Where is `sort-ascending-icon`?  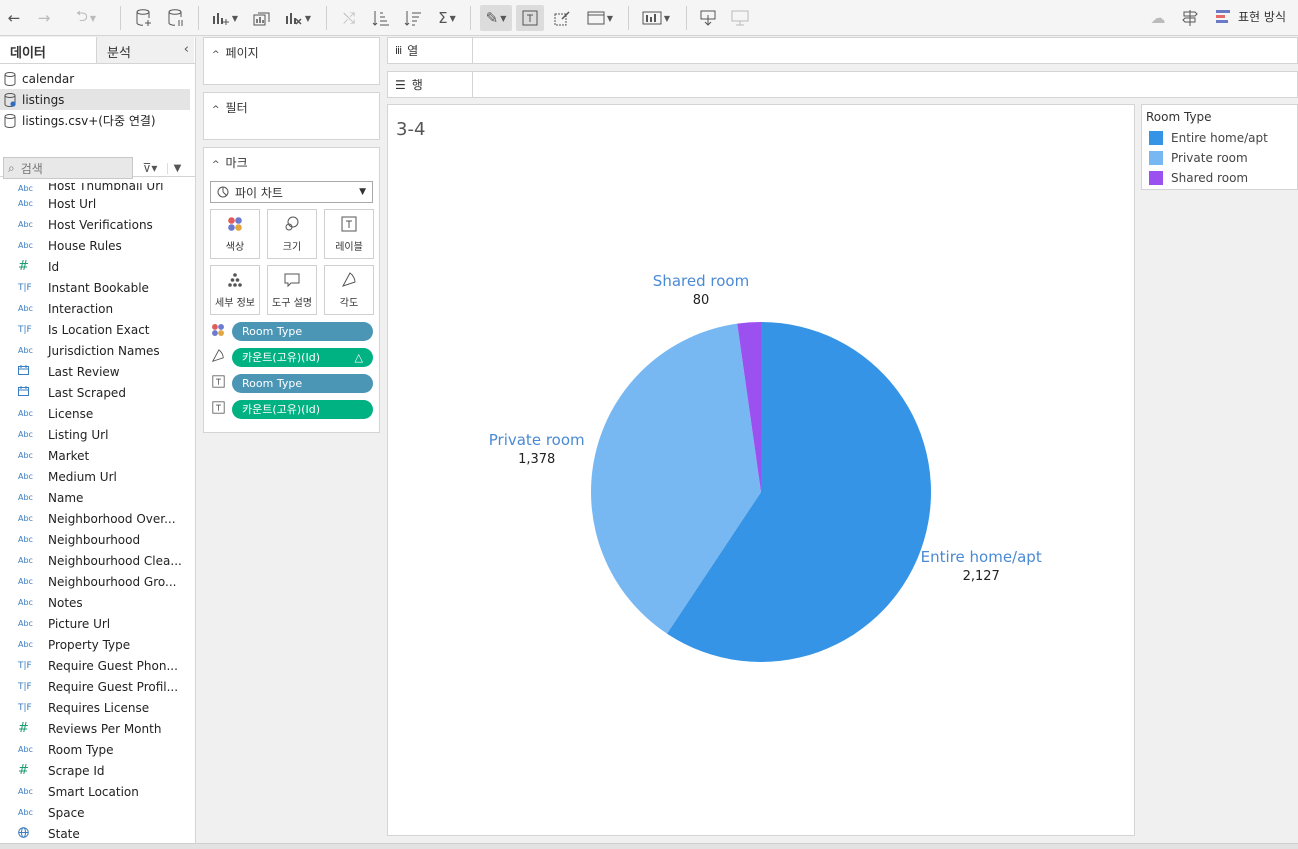
sort-ascending-icon is located at coordinates (381, 18).